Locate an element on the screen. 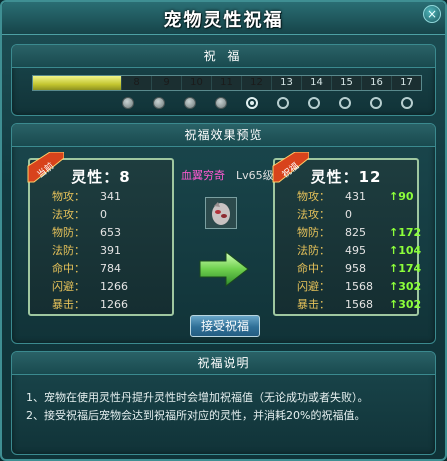 The height and width of the screenshot is (461, 447). stat-increase: ↑104 is located at coordinates (405, 250).